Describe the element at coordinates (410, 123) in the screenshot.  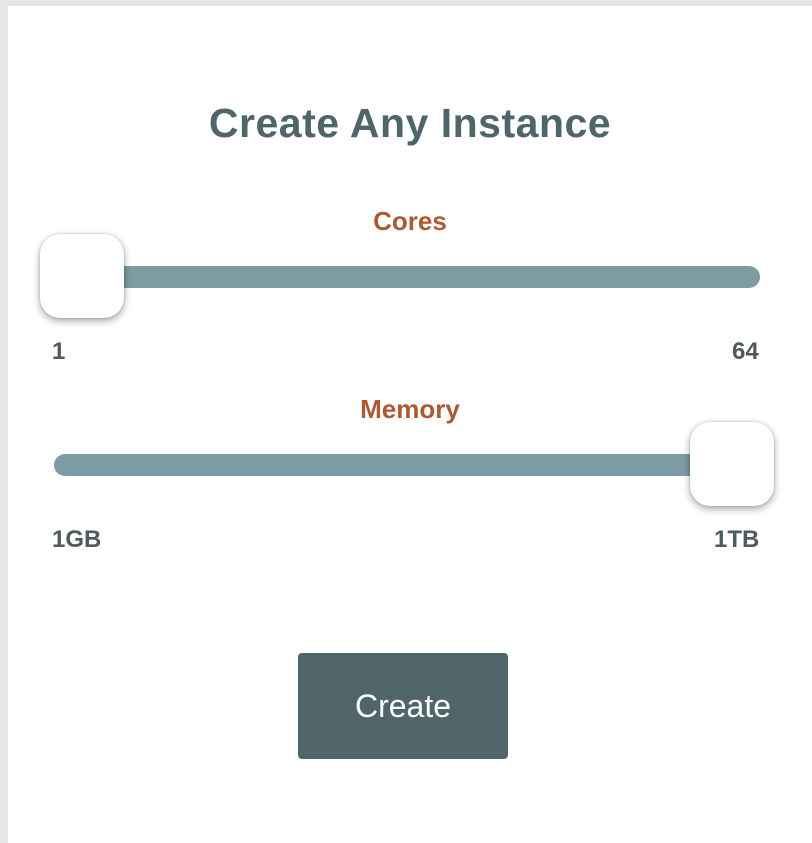
I see `page-title: Create Any Instance` at that location.